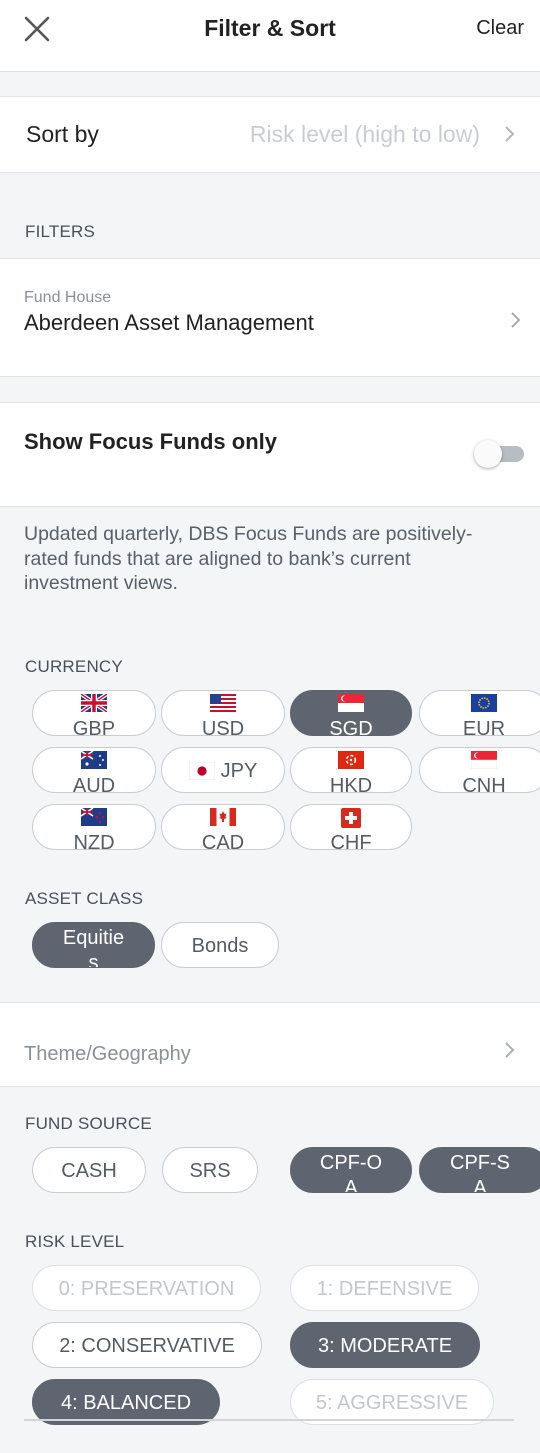  I want to click on risk-chip-label: 4: BALANCED, so click(126, 1403).